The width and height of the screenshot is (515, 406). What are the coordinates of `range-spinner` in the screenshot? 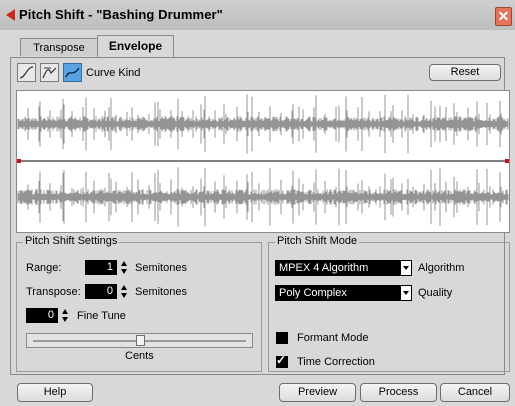 It's located at (124, 267).